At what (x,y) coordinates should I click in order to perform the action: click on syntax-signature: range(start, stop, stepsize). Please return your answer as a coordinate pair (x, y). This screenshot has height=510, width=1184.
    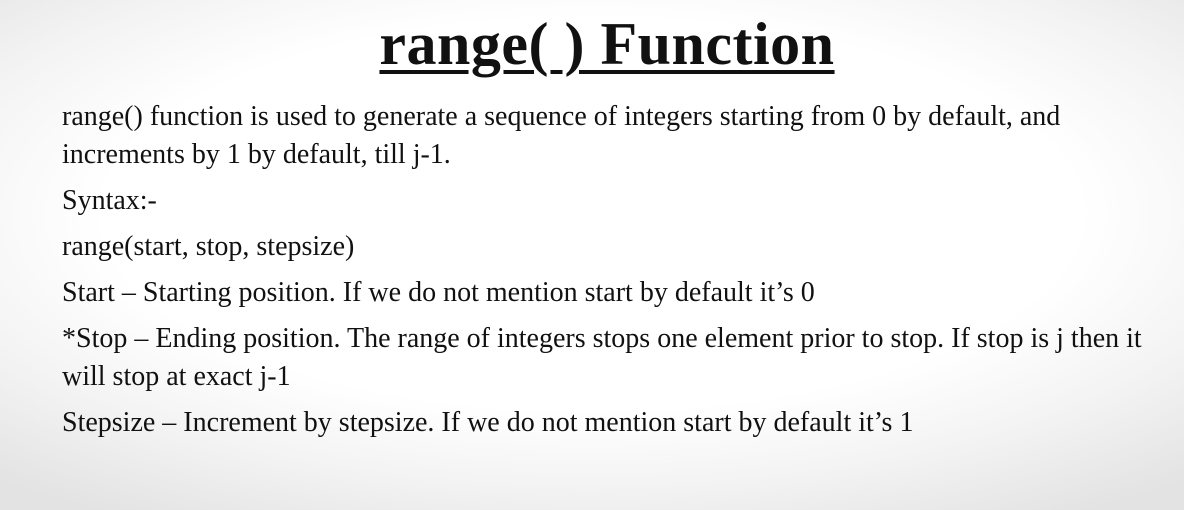
    Looking at the image, I should click on (208, 246).